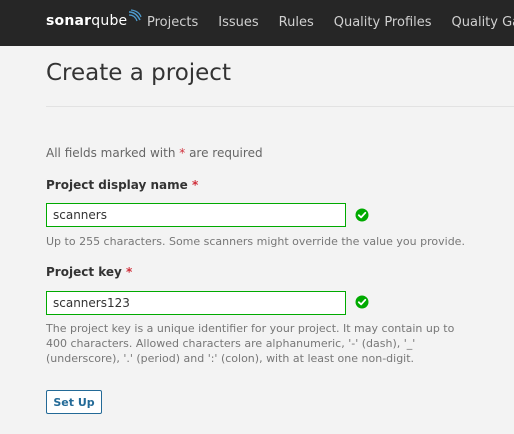 Image resolution: width=514 pixels, height=434 pixels. Describe the element at coordinates (196, 215) in the screenshot. I see `project-name-input` at that location.